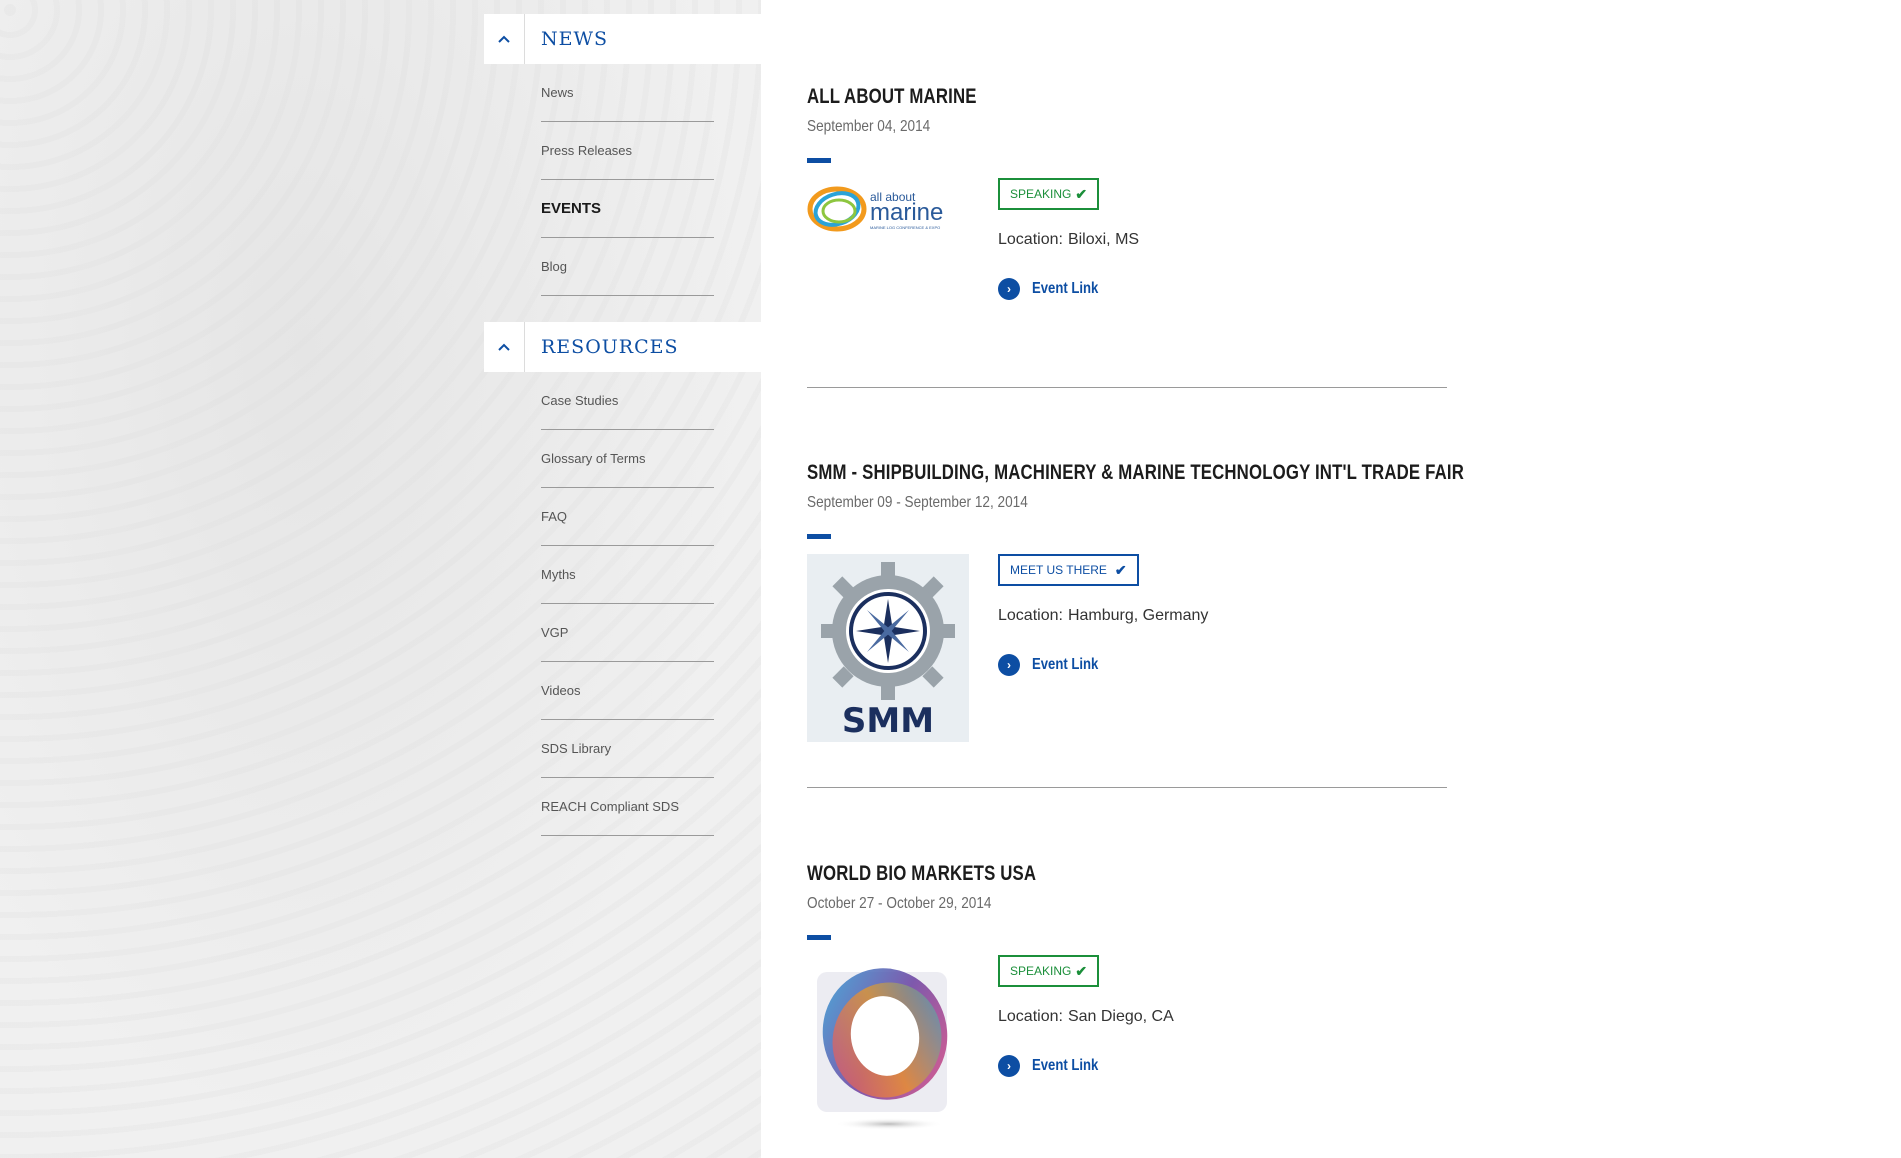 The height and width of the screenshot is (1158, 1901). Describe the element at coordinates (888, 721) in the screenshot. I see `svg-text: SMM` at that location.